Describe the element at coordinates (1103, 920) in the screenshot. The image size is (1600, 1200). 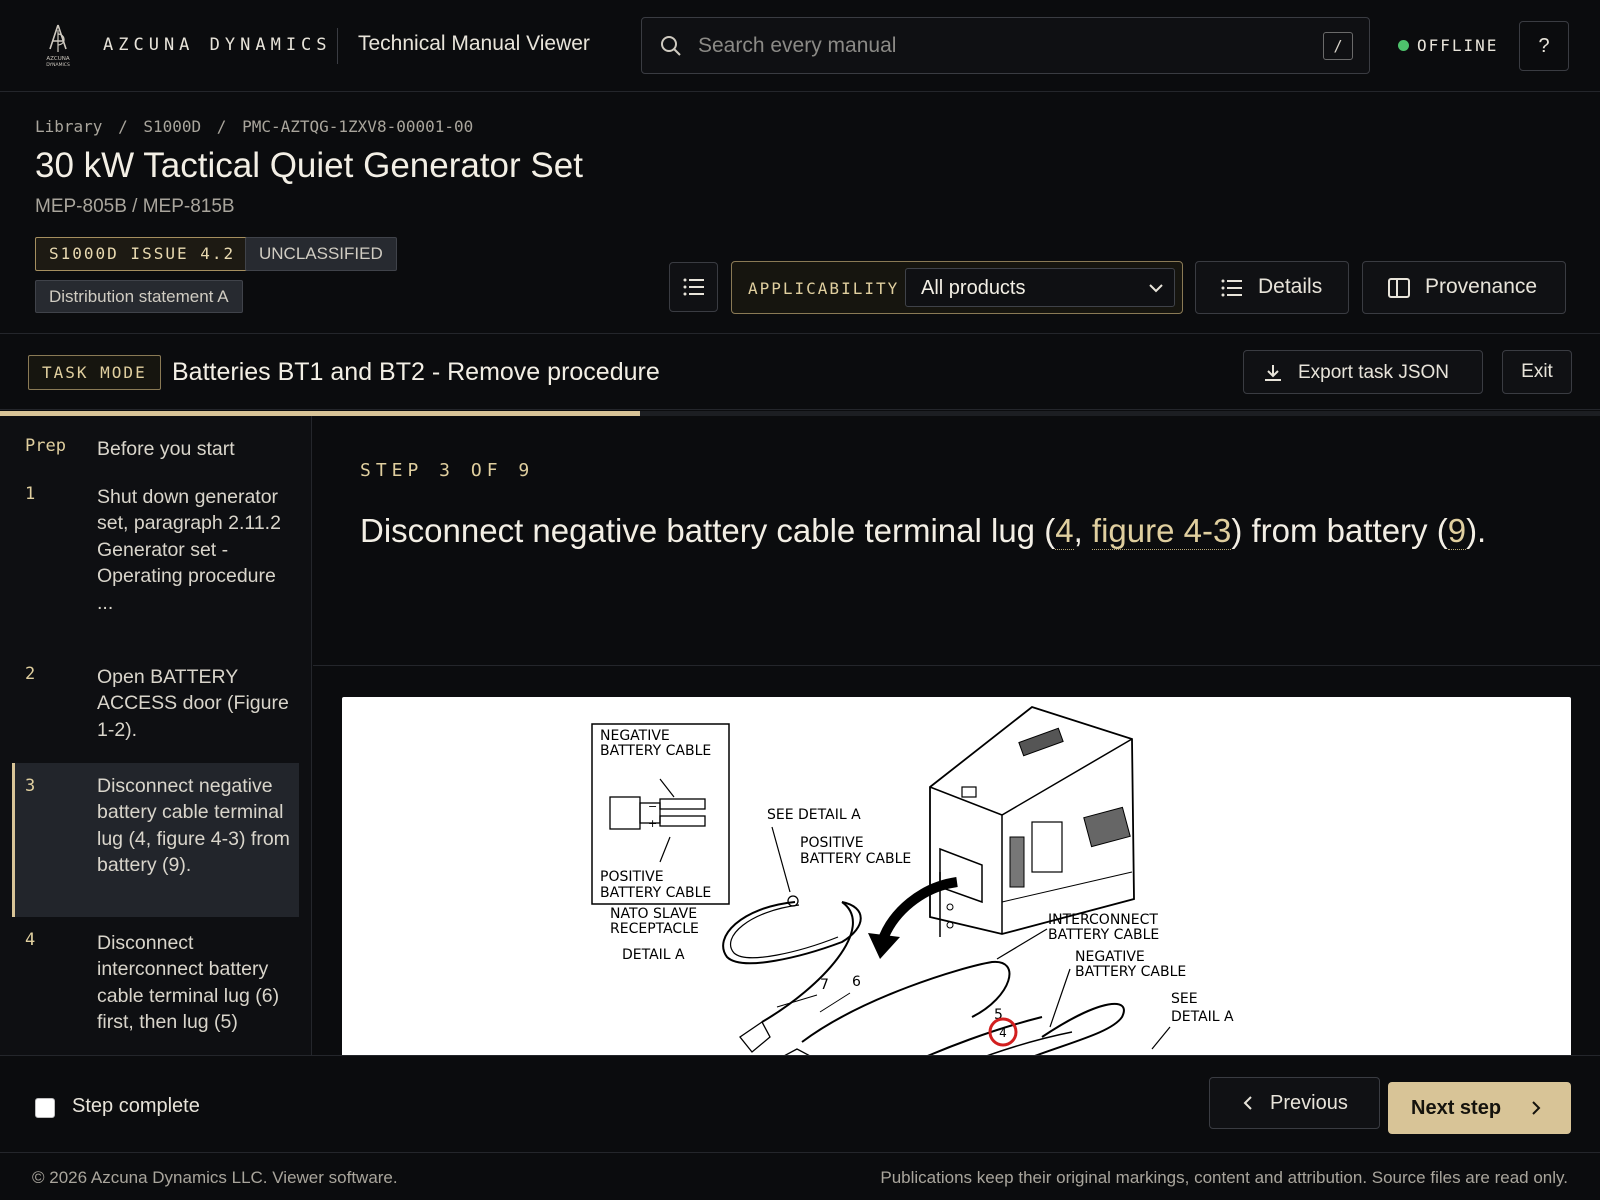
I see `svg-text: INTERCONNECT` at that location.